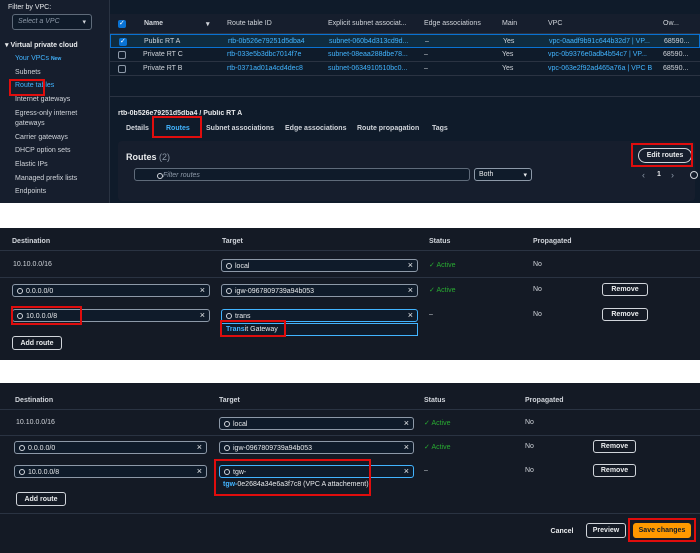 The height and width of the screenshot is (553, 700). Describe the element at coordinates (694, 175) in the screenshot. I see `gear-icon` at that location.